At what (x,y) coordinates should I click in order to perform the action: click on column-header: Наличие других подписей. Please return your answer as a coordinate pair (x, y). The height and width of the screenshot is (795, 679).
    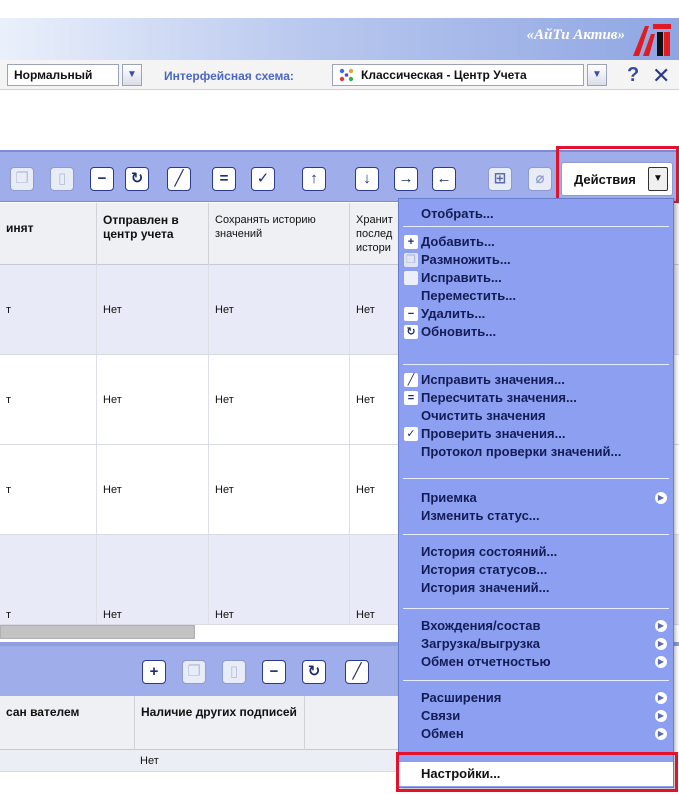
    Looking at the image, I should click on (220, 723).